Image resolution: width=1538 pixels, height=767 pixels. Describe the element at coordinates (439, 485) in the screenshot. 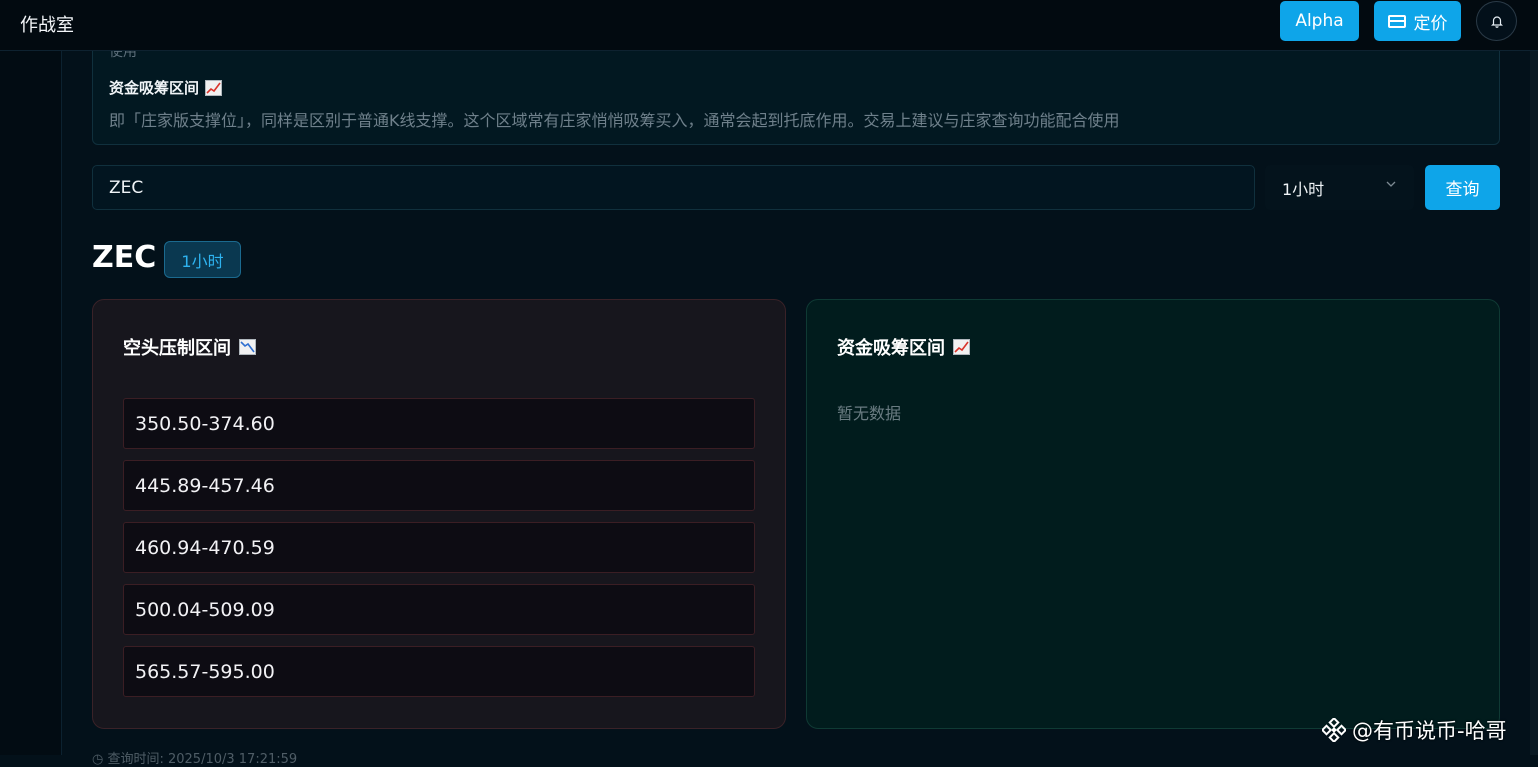

I see `bear-zone-row: 445.89-457.46` at that location.